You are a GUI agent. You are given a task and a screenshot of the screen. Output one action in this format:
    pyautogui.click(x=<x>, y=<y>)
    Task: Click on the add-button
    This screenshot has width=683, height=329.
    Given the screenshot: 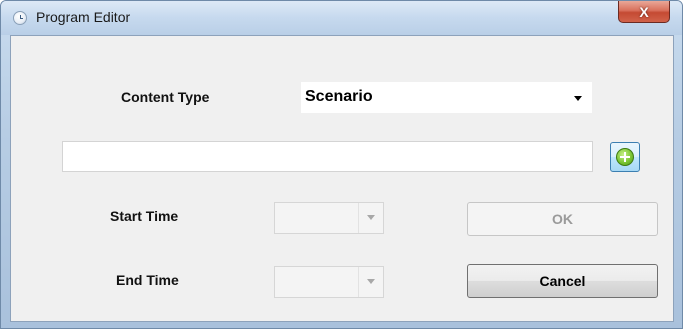 What is the action you would take?
    pyautogui.click(x=625, y=157)
    